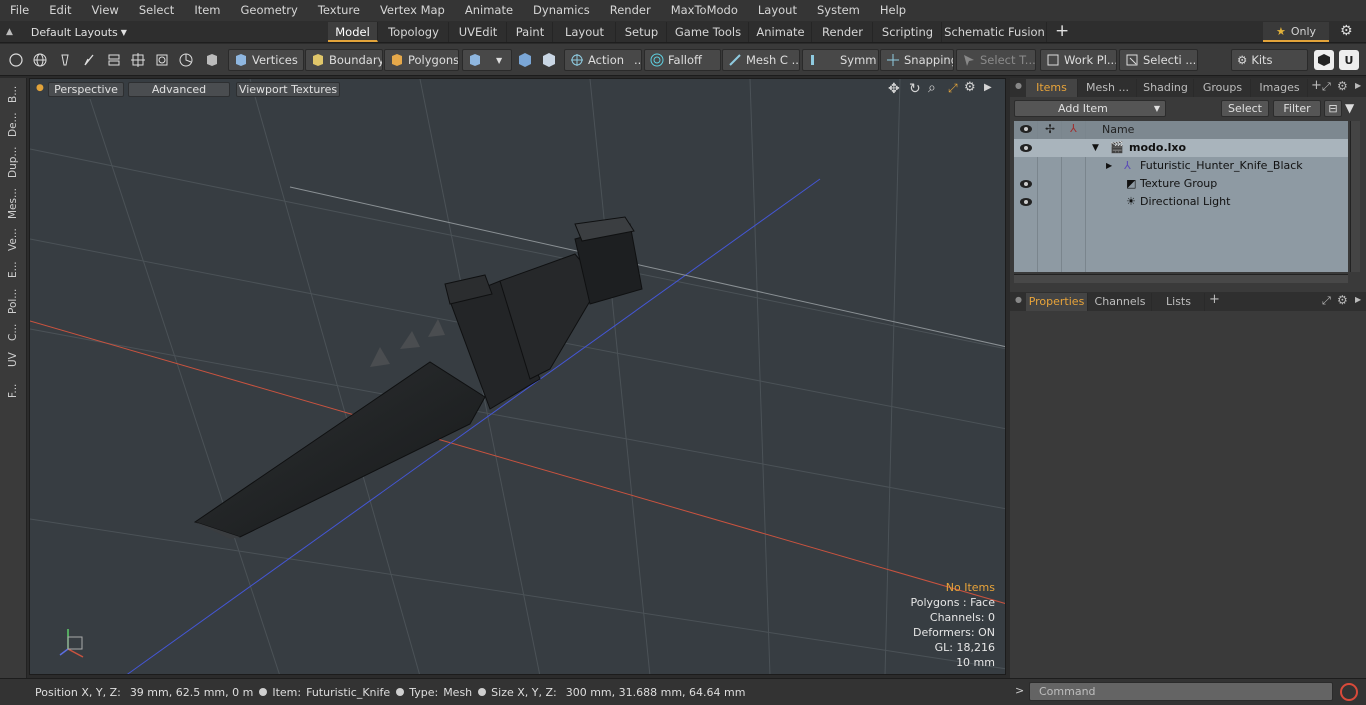 This screenshot has height=705, width=1366. What do you see at coordinates (585, 32) in the screenshot?
I see `tab-layout: Layout` at bounding box center [585, 32].